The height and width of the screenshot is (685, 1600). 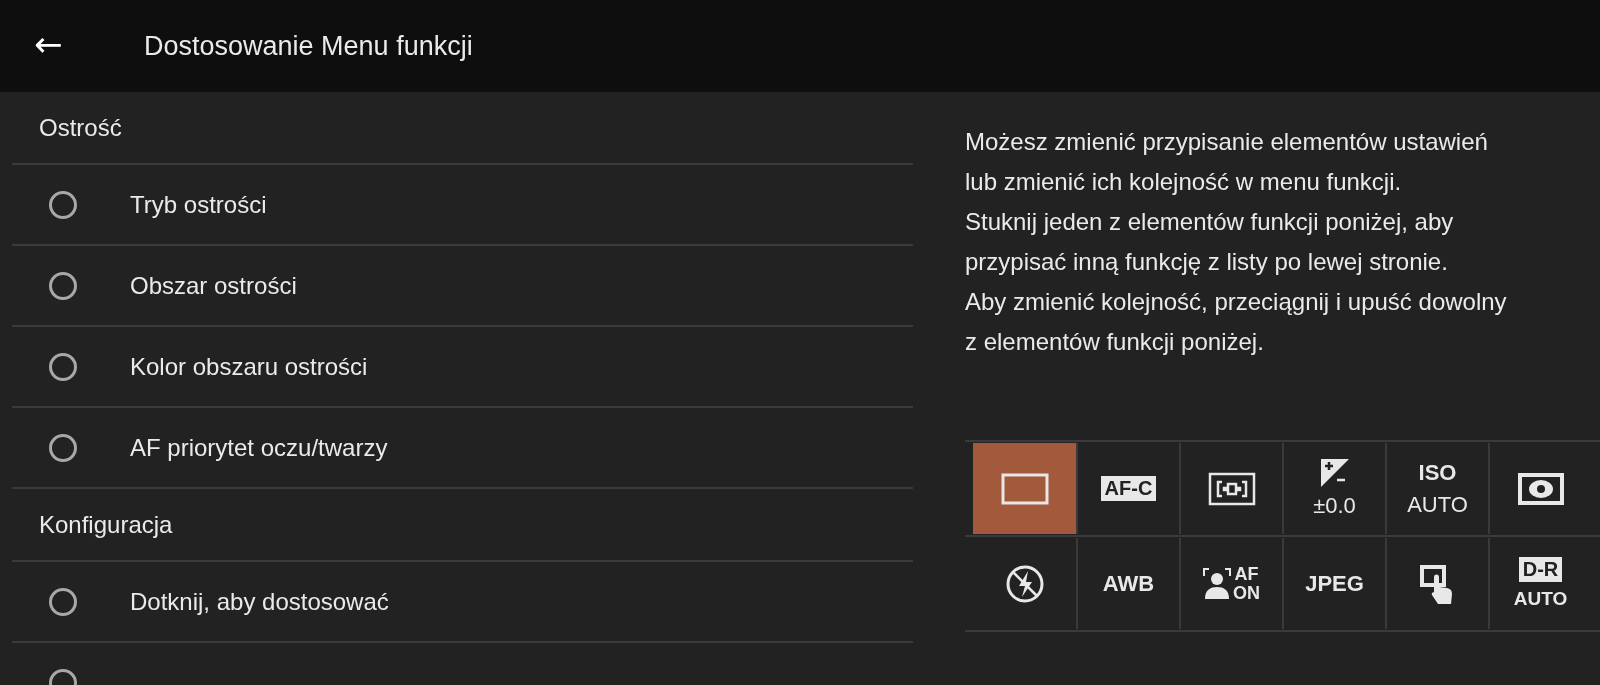 What do you see at coordinates (462, 367) in the screenshot?
I see `list-item: Kolor obszaru ostrości` at bounding box center [462, 367].